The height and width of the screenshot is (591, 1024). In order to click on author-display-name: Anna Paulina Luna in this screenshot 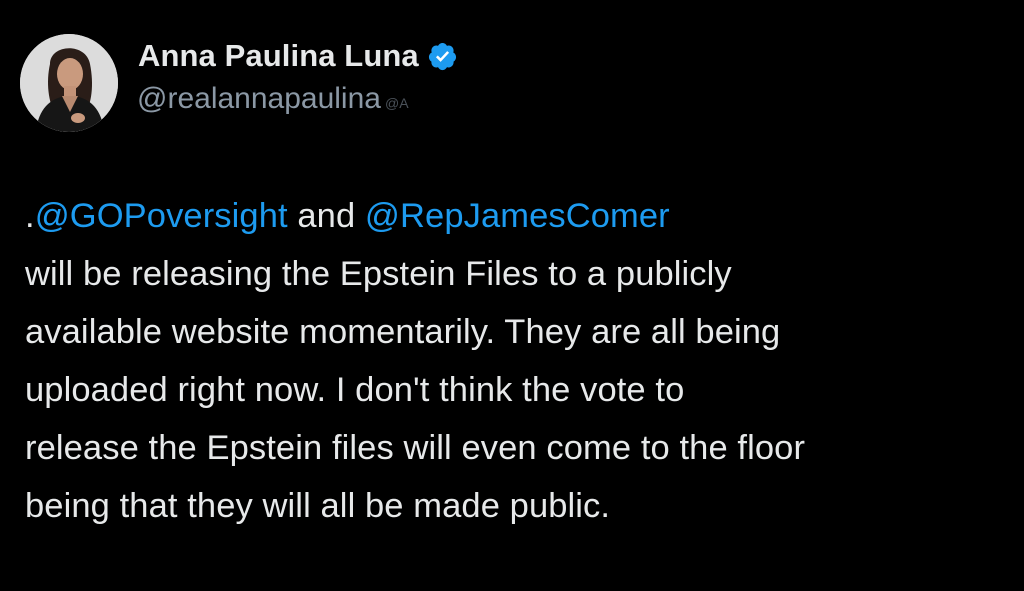, I will do `click(278, 56)`.